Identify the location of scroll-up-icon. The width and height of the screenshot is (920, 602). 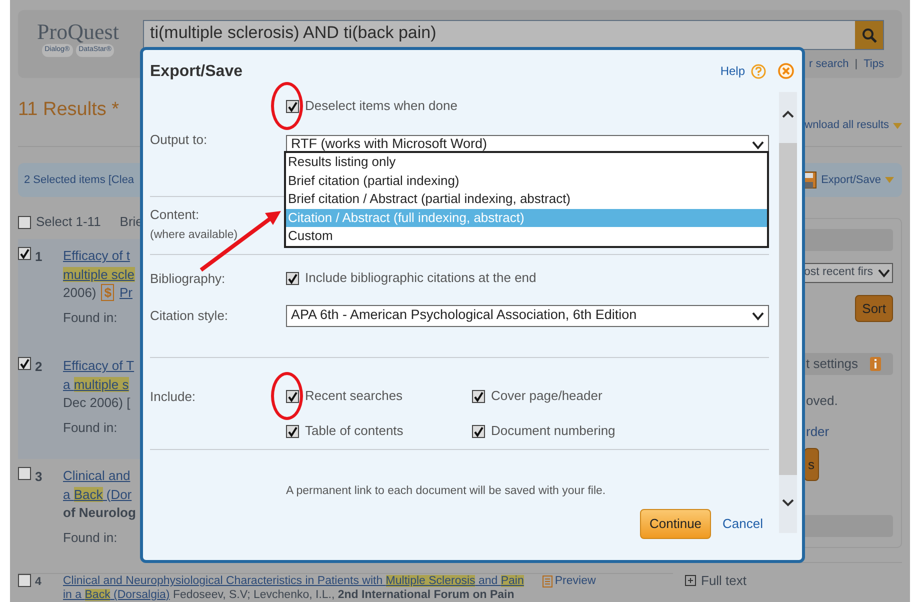
(788, 114).